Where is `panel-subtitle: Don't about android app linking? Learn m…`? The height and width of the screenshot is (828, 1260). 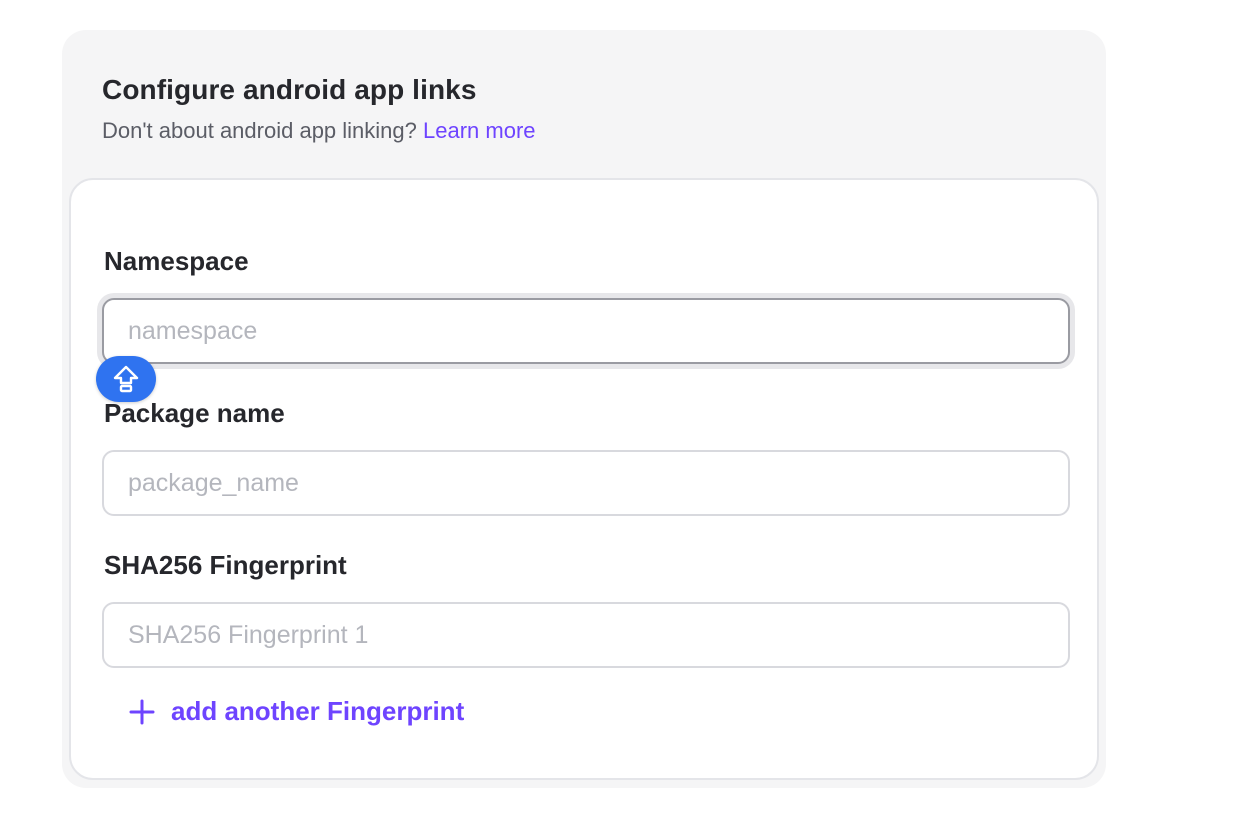 panel-subtitle: Don't about android app linking? Learn m… is located at coordinates (319, 131).